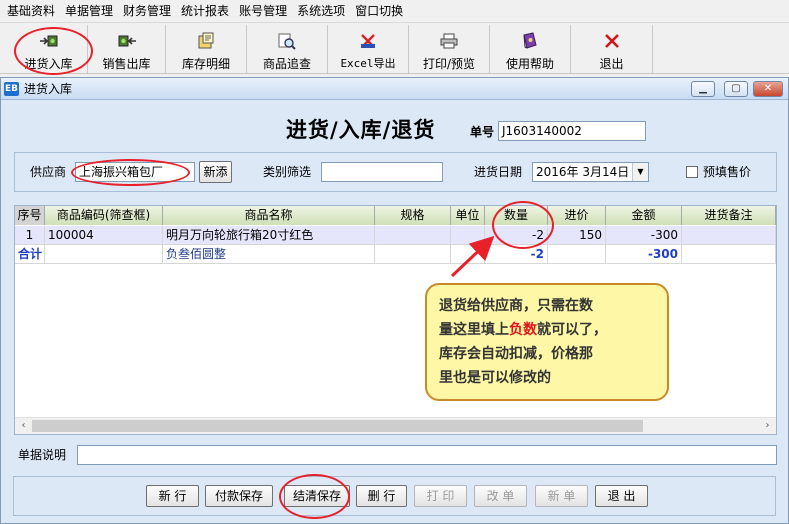 The width and height of the screenshot is (789, 524). I want to click on scroll-left-icon: ‹, so click(23, 426).